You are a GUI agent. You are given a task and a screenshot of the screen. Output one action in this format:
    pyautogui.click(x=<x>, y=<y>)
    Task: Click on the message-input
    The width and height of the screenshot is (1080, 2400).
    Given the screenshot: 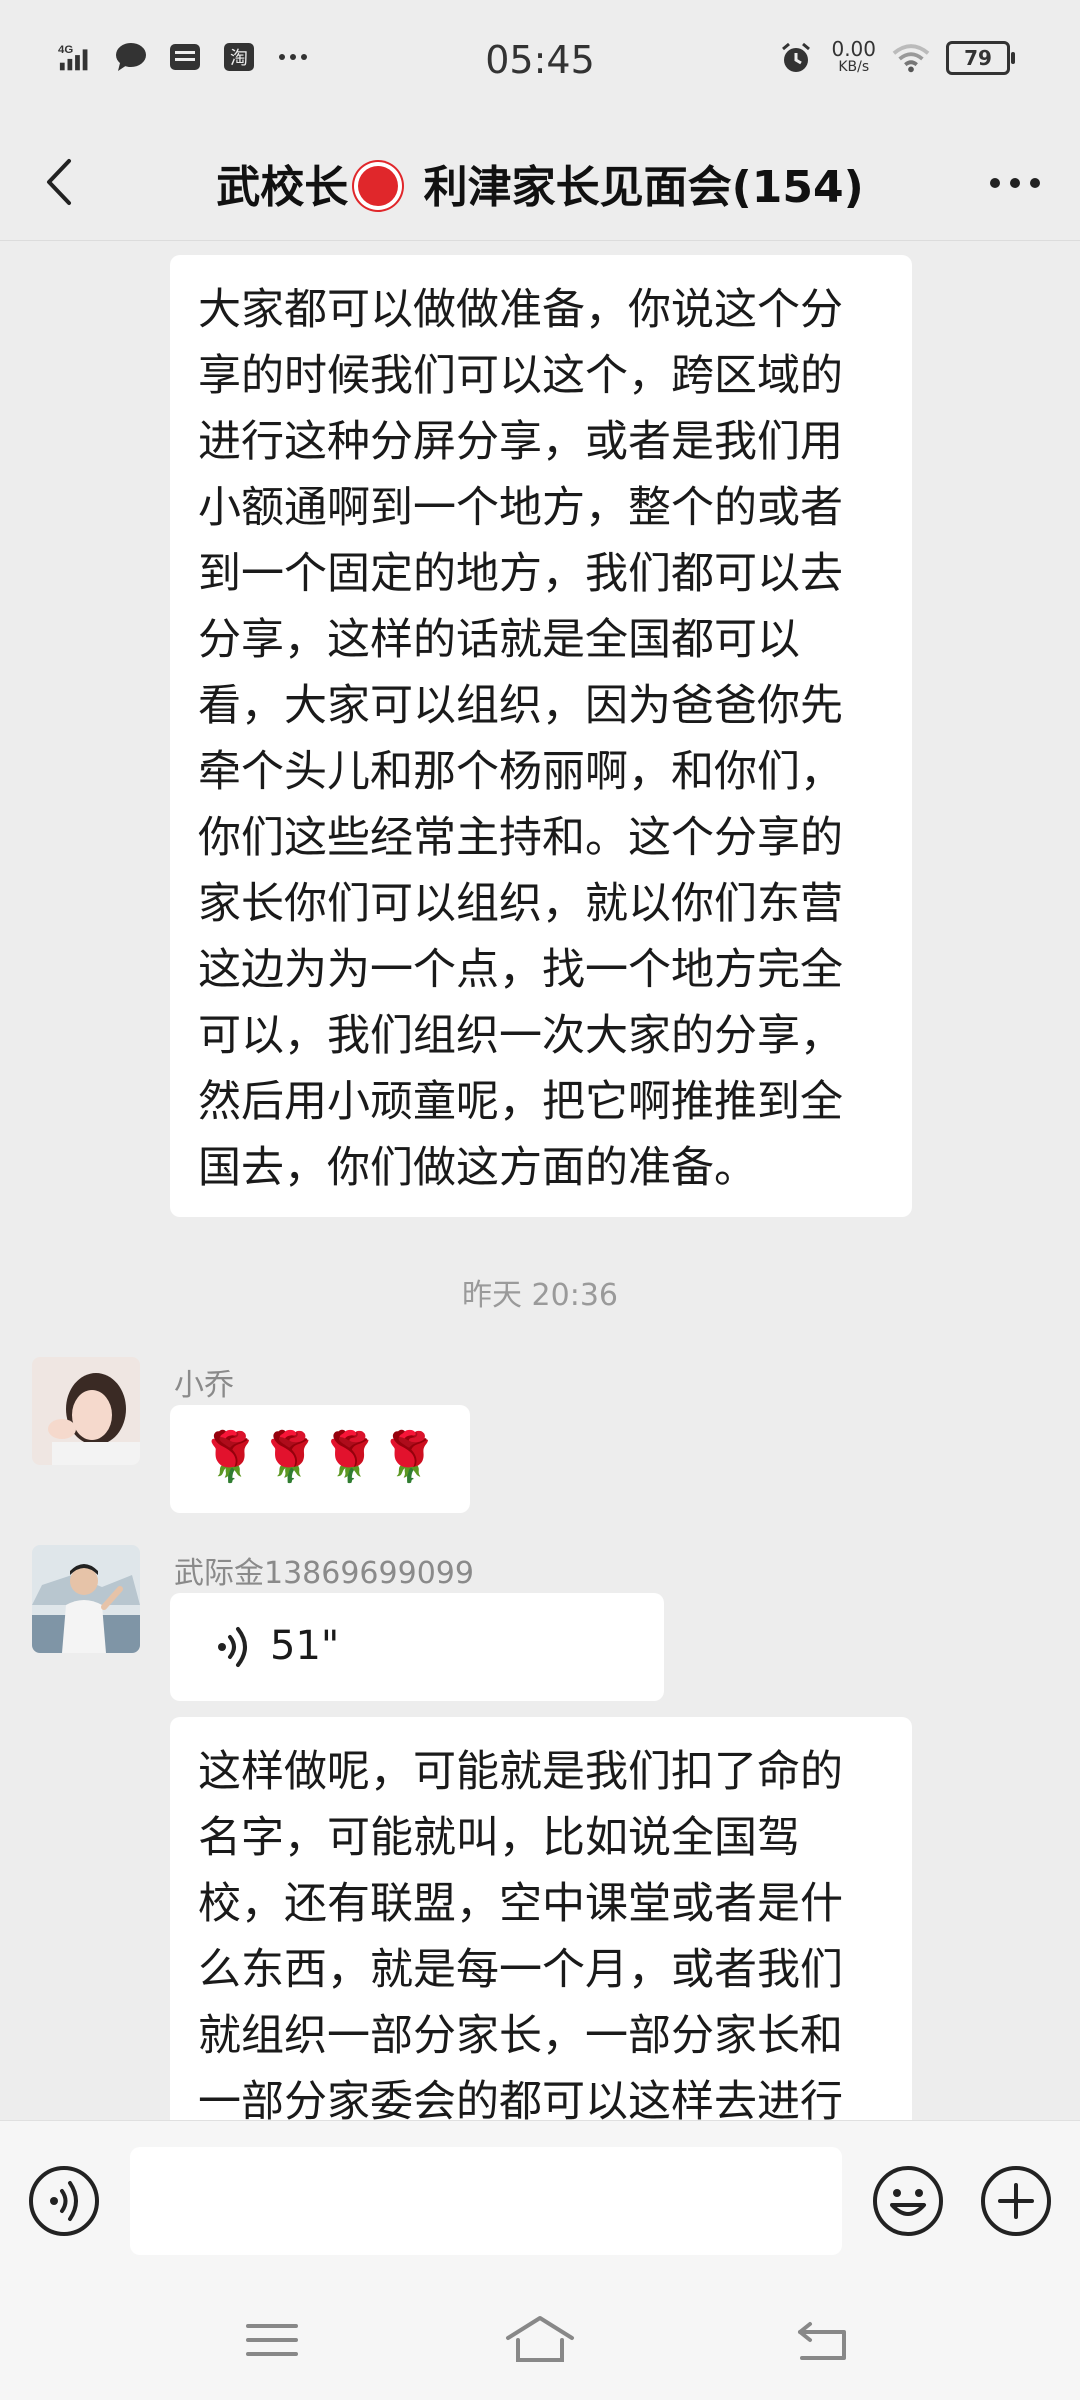 What is the action you would take?
    pyautogui.click(x=486, y=2201)
    